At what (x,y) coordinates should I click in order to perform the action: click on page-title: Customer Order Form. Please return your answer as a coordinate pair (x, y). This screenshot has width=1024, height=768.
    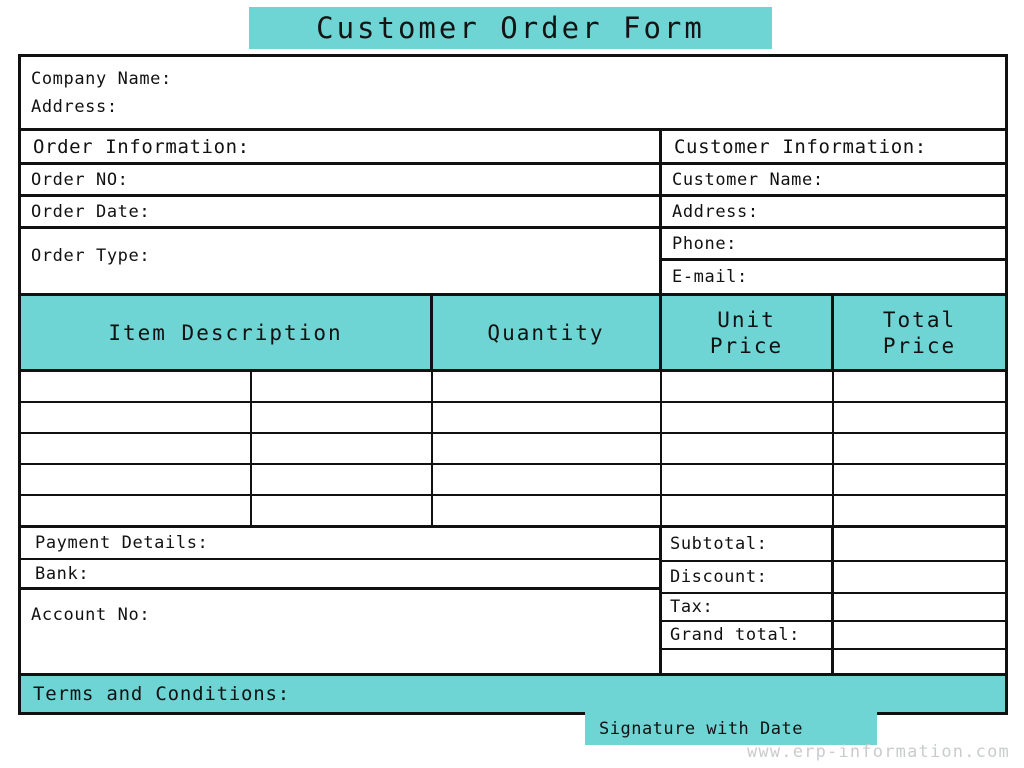
    Looking at the image, I should click on (510, 28).